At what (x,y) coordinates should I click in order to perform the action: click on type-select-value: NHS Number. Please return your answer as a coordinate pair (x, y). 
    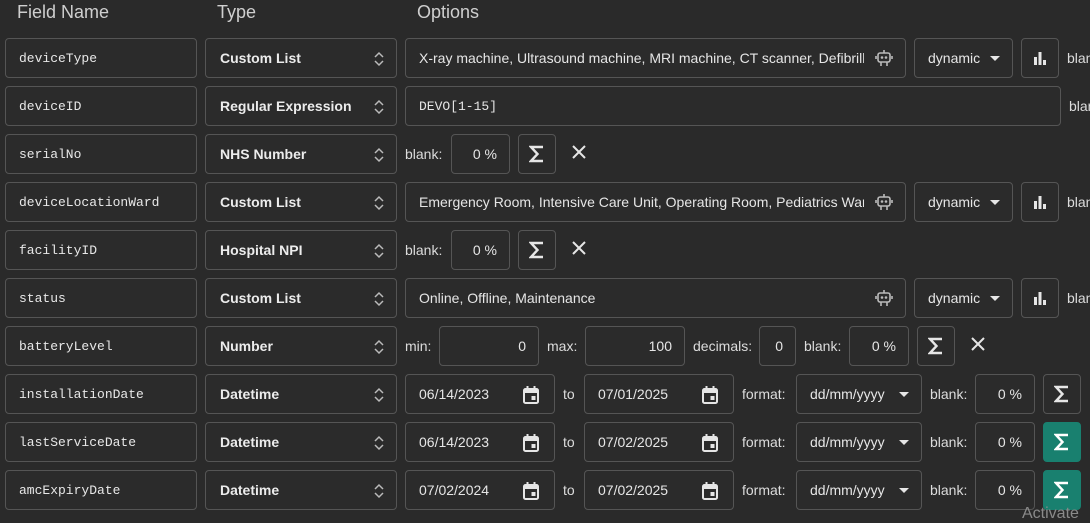
    Looking at the image, I should click on (263, 154).